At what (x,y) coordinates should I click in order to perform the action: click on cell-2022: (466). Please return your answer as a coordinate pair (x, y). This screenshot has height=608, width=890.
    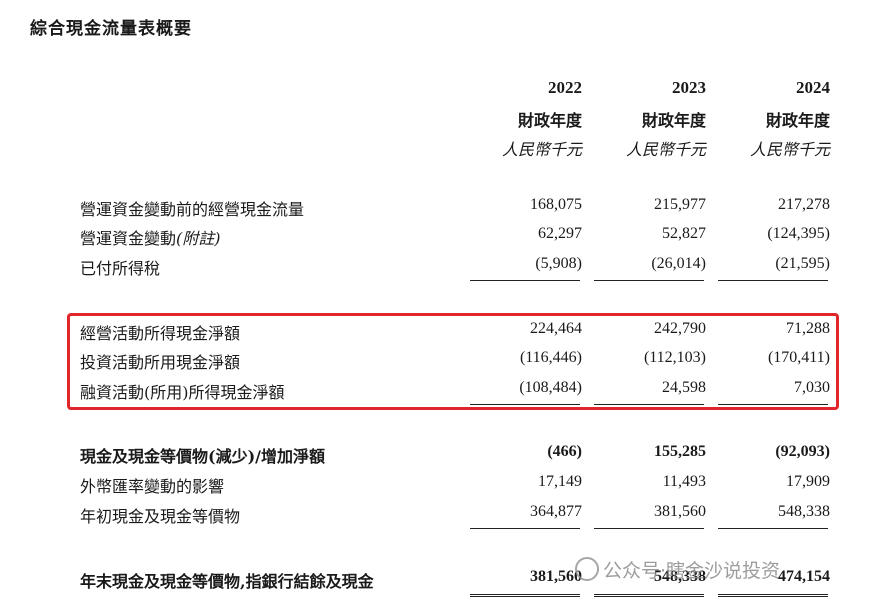
    Looking at the image, I should click on (564, 451).